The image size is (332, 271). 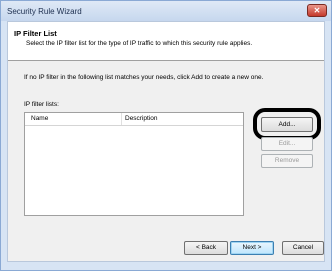 What do you see at coordinates (41, 104) in the screenshot?
I see `filter-list-label: IP filter lists:` at bounding box center [41, 104].